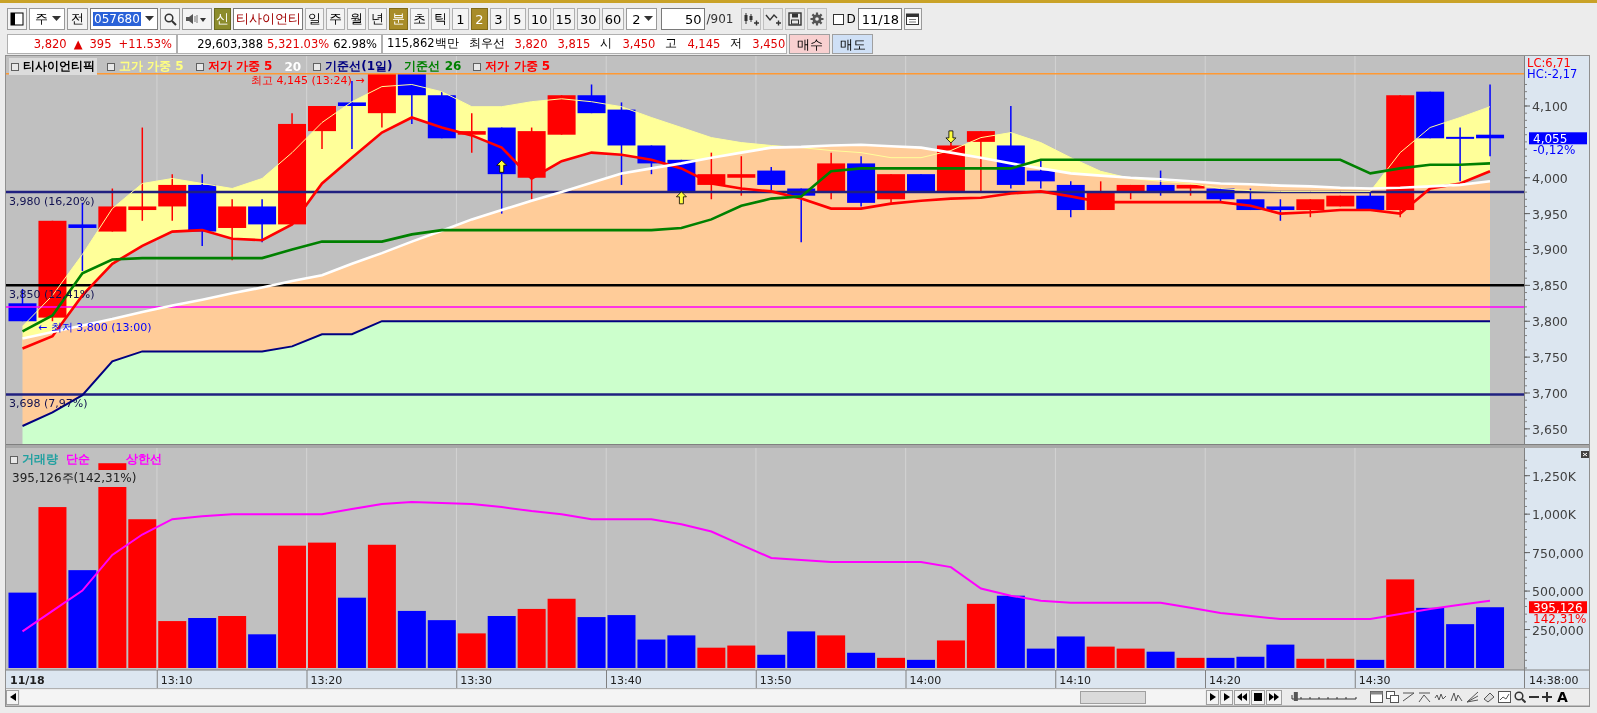 The height and width of the screenshot is (713, 1597). I want to click on date-label: 11/18, so click(27, 680).